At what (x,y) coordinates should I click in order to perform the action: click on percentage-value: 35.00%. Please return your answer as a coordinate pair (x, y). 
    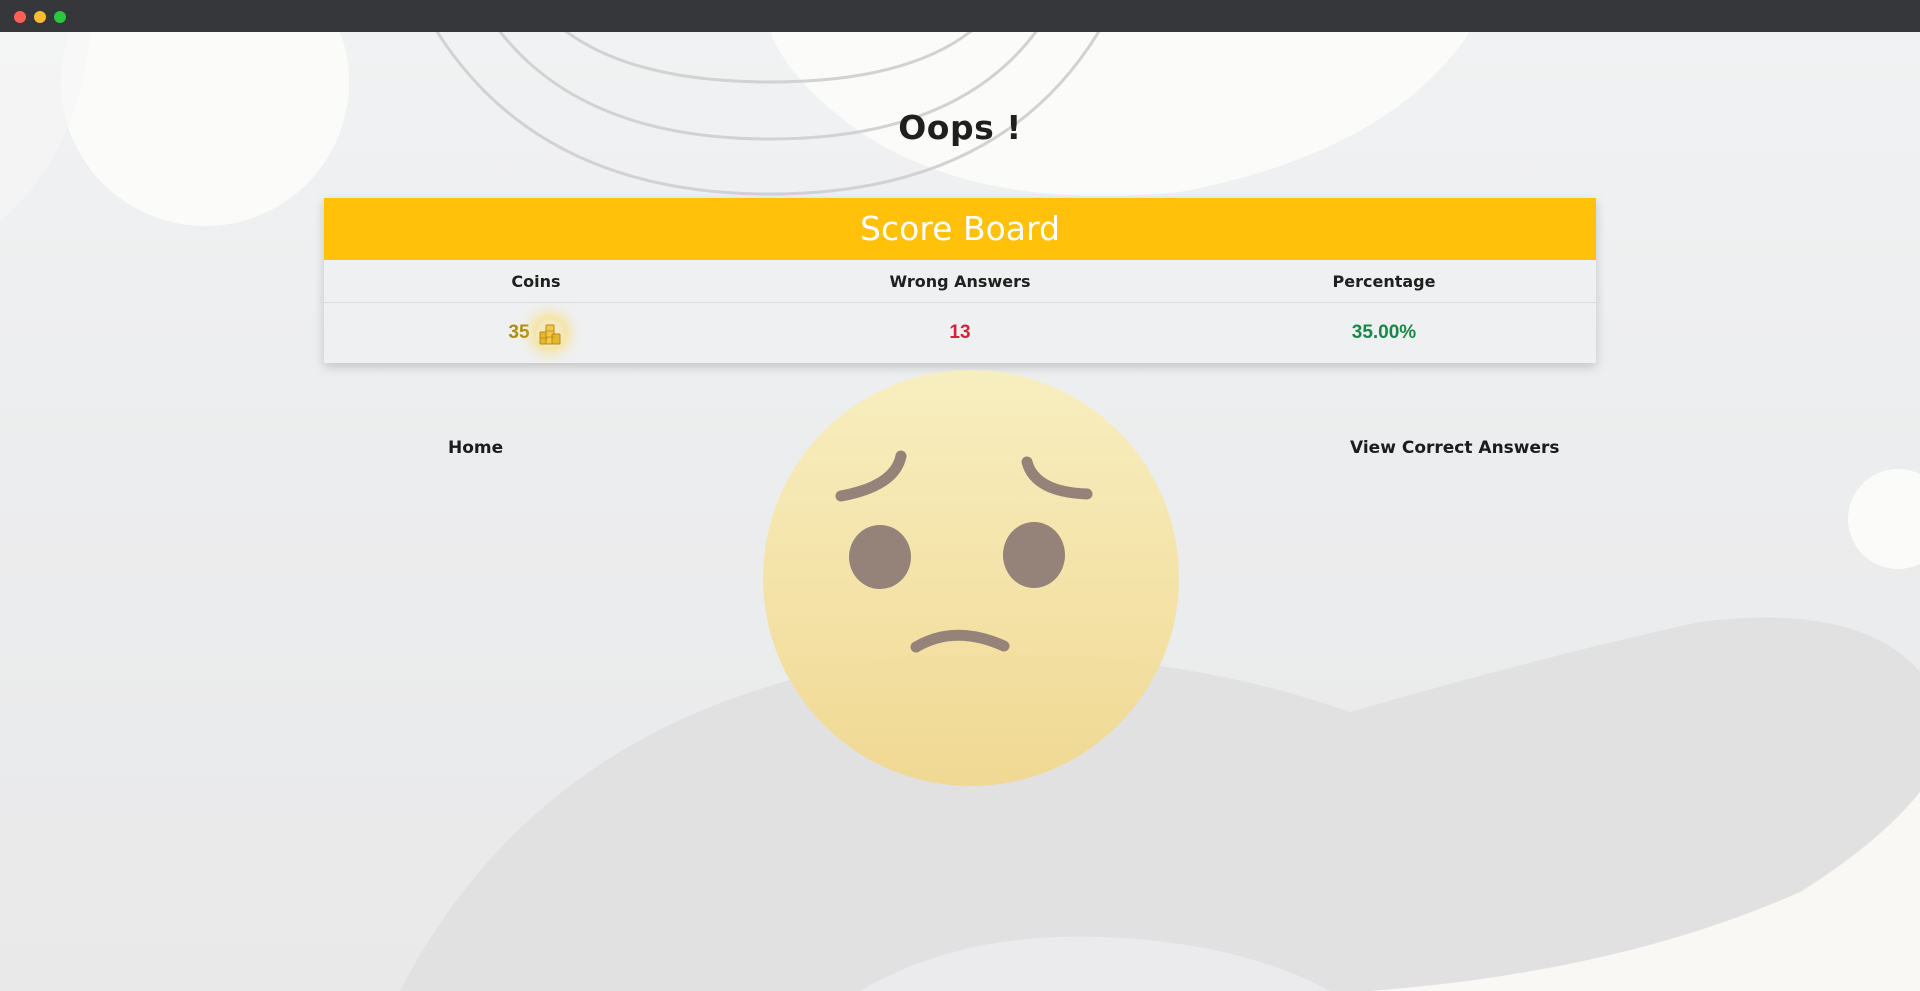
    Looking at the image, I should click on (1384, 332).